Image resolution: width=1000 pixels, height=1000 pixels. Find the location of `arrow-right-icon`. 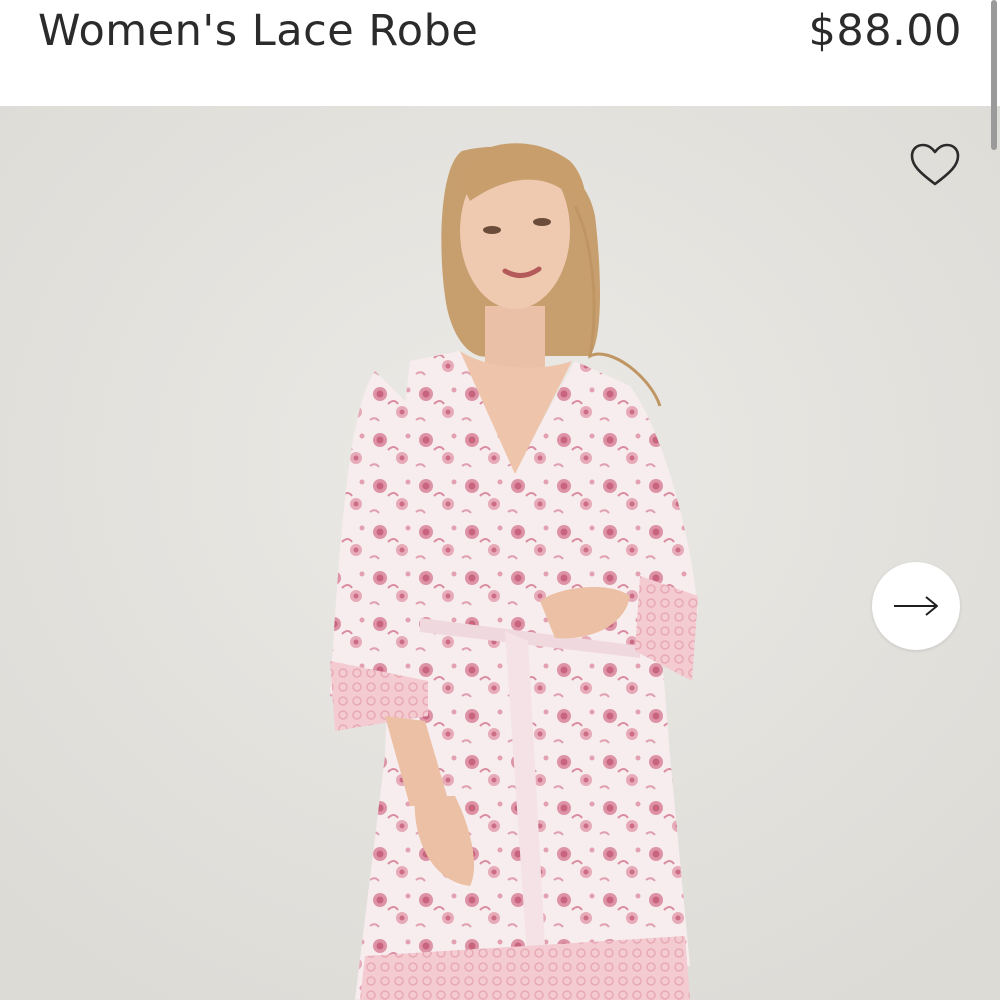

arrow-right-icon is located at coordinates (916, 606).